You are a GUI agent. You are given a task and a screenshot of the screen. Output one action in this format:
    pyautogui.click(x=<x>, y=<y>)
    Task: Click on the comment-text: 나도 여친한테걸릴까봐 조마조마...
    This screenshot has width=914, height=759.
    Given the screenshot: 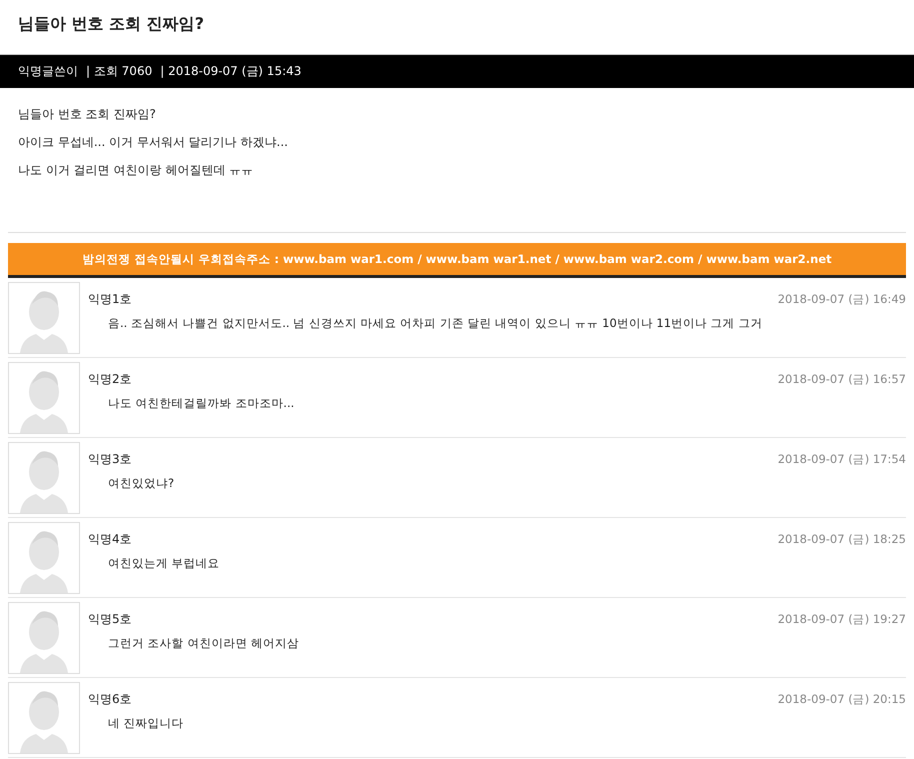 What is the action you would take?
    pyautogui.click(x=202, y=403)
    